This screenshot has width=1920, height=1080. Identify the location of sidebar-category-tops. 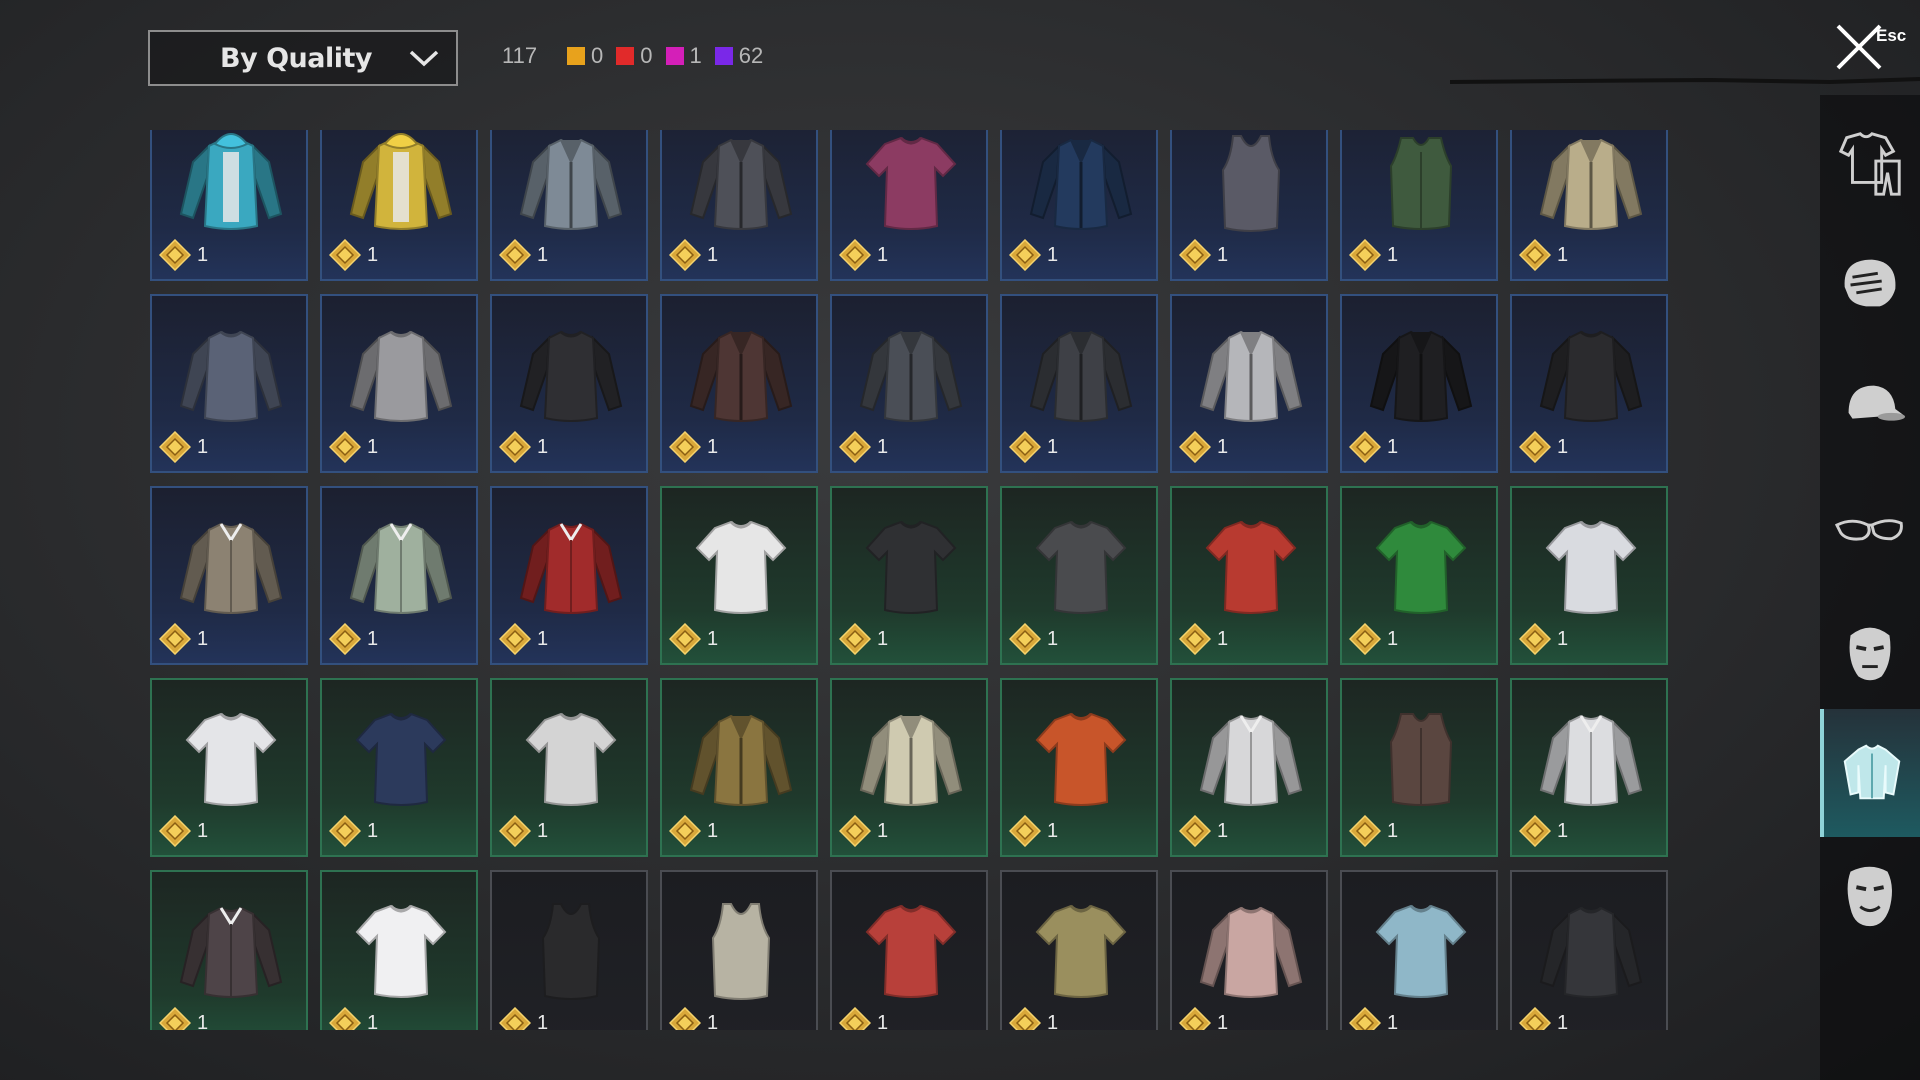
(1870, 773).